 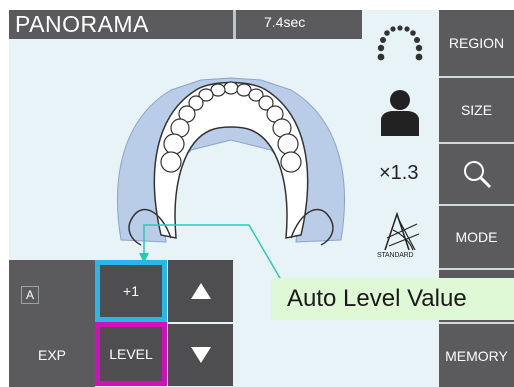 I want to click on level-value: +1, so click(x=131, y=291).